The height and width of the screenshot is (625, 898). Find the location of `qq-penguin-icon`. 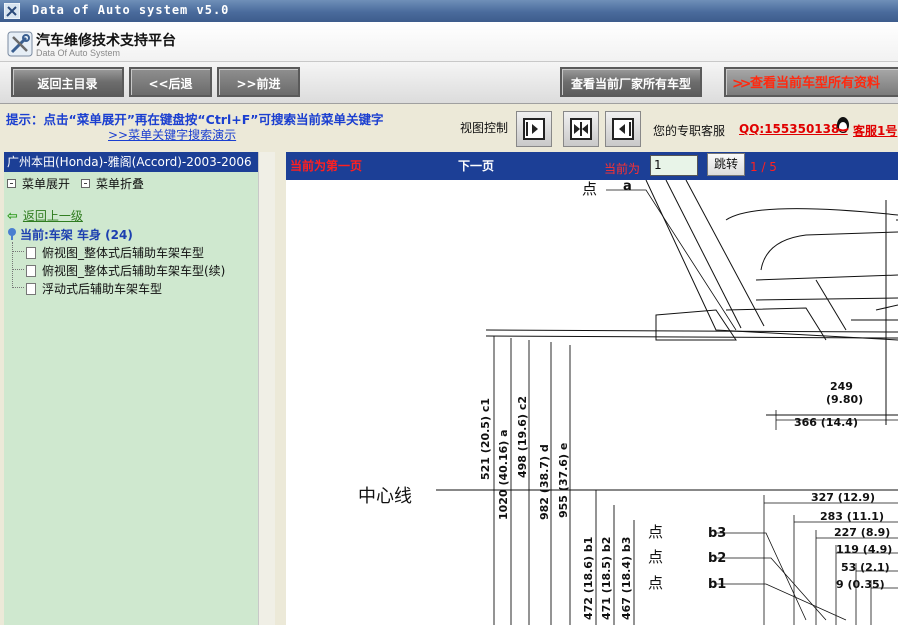

qq-penguin-icon is located at coordinates (843, 125).